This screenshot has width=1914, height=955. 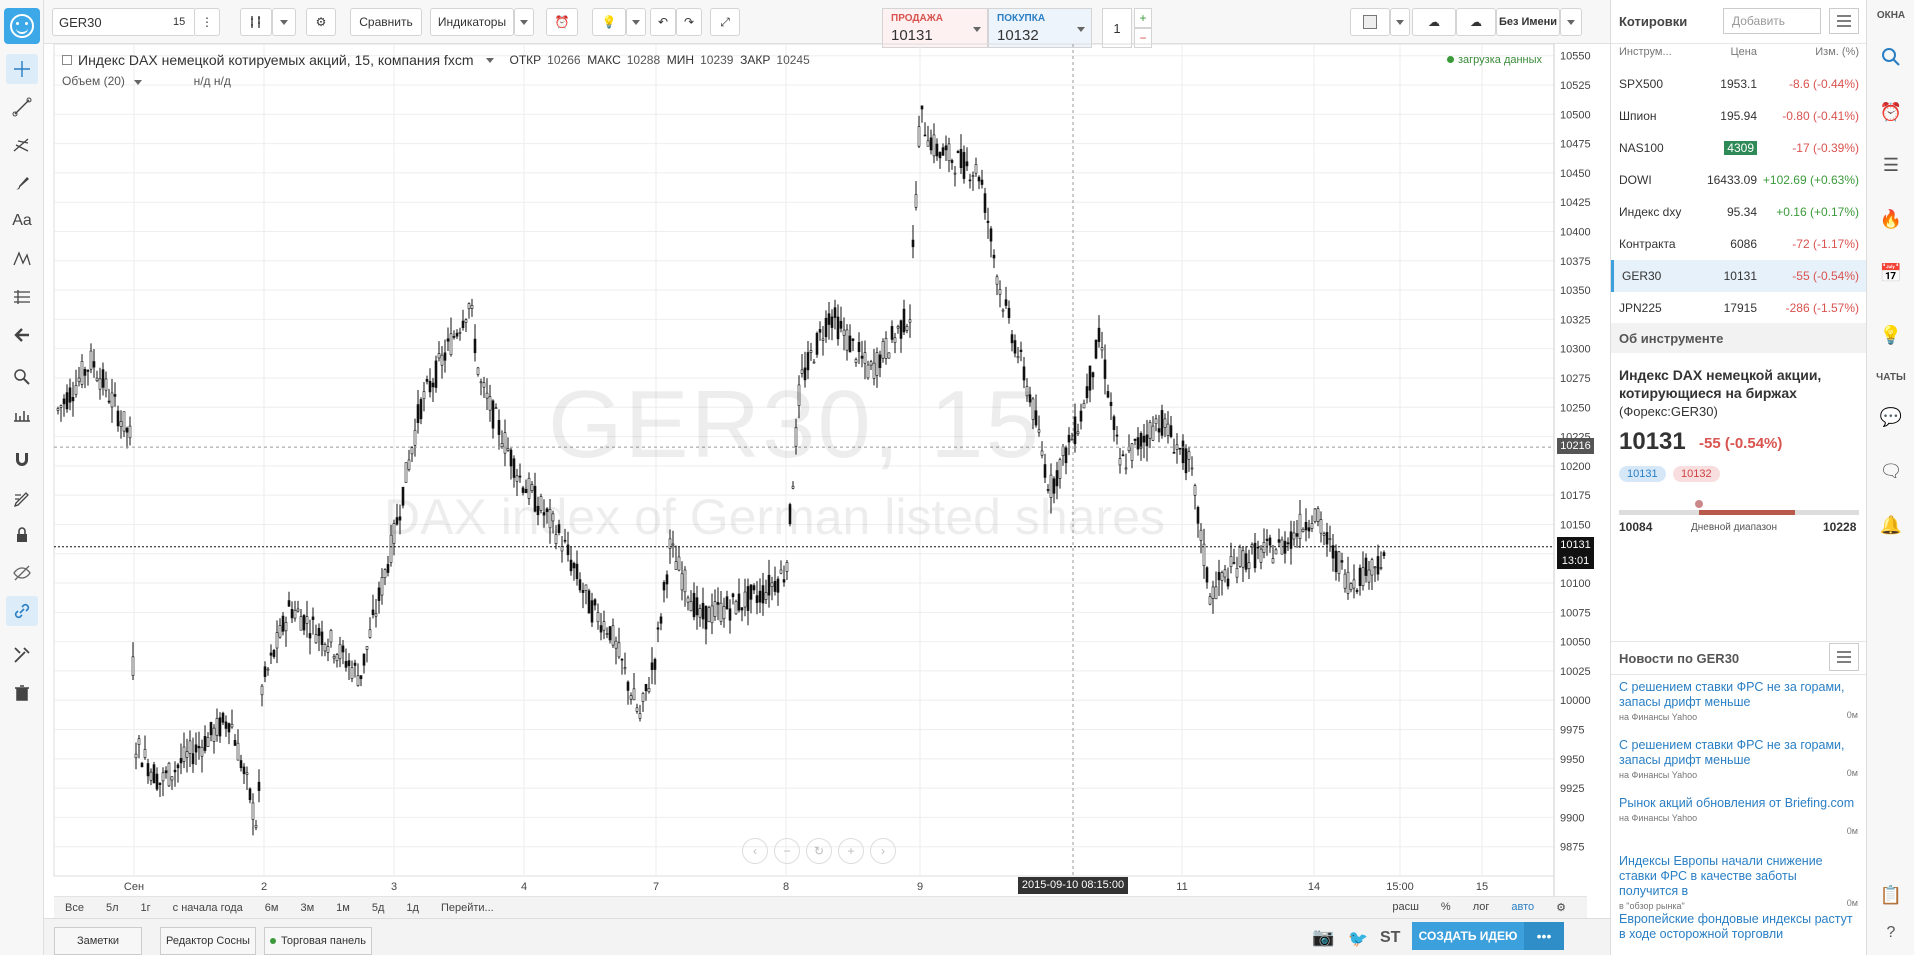 What do you see at coordinates (1143, 18) in the screenshot?
I see `quantity-plus-icon: +` at bounding box center [1143, 18].